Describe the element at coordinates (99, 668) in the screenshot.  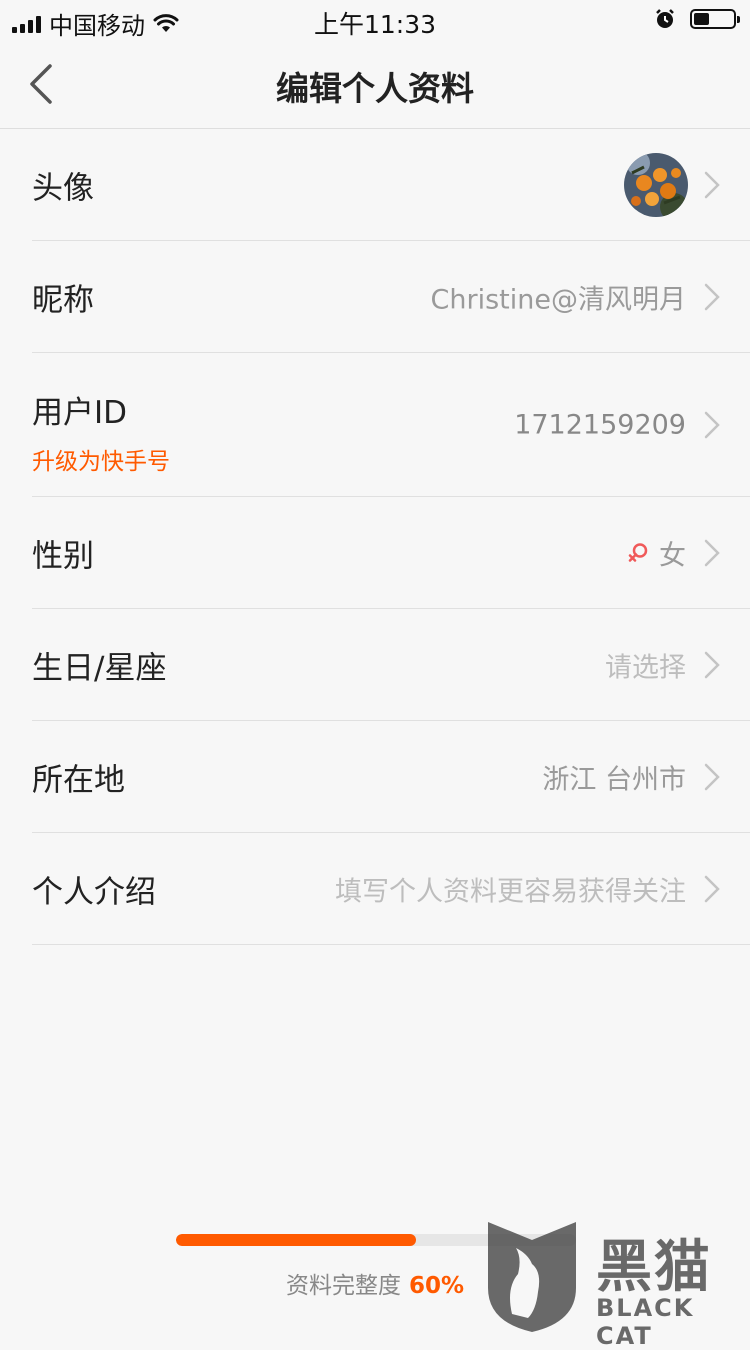
I see `birthday-label: 生日/星座` at that location.